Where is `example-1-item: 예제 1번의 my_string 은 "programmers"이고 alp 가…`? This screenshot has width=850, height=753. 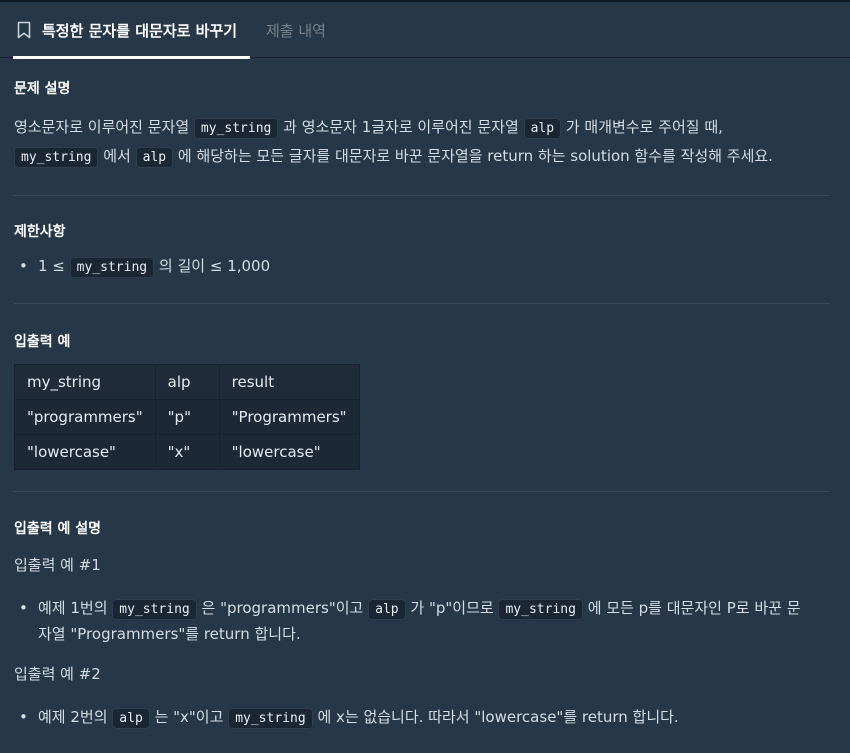 example-1-item: 예제 1번의 my_string 은 "programmers"이고 alp 가… is located at coordinates (422, 621).